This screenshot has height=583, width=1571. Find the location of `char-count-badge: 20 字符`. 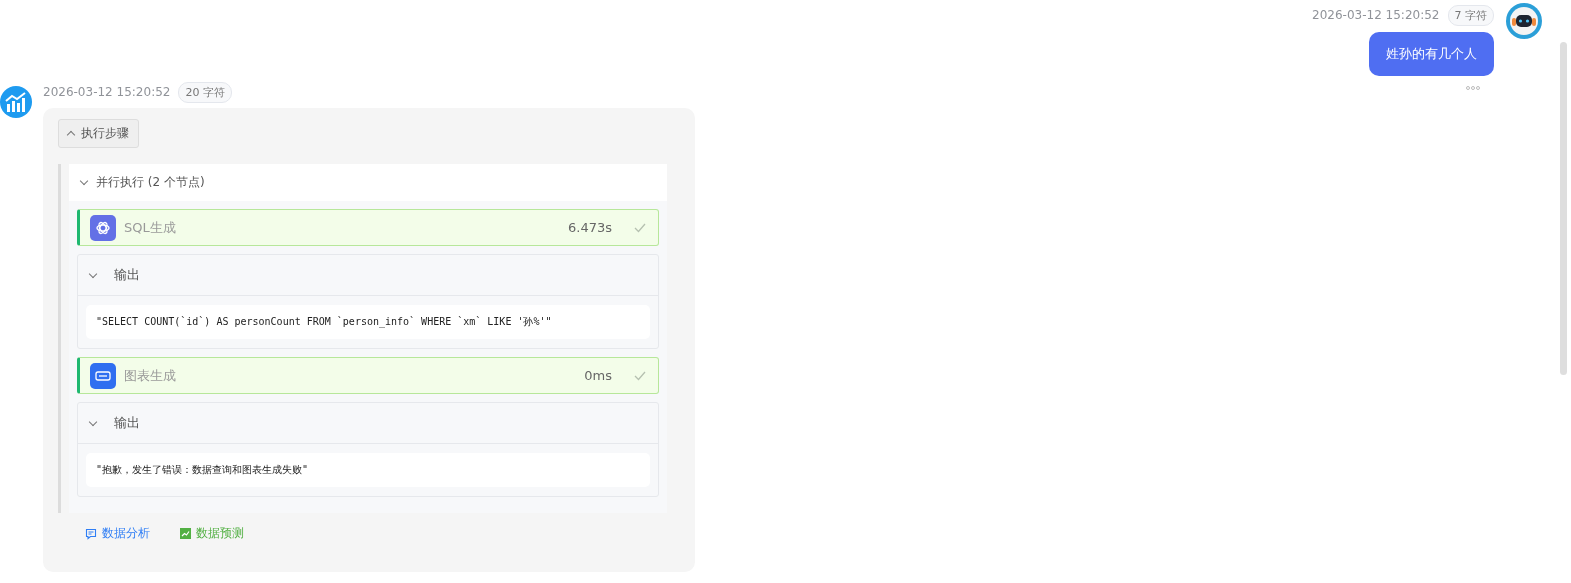

char-count-badge: 20 字符 is located at coordinates (205, 92).